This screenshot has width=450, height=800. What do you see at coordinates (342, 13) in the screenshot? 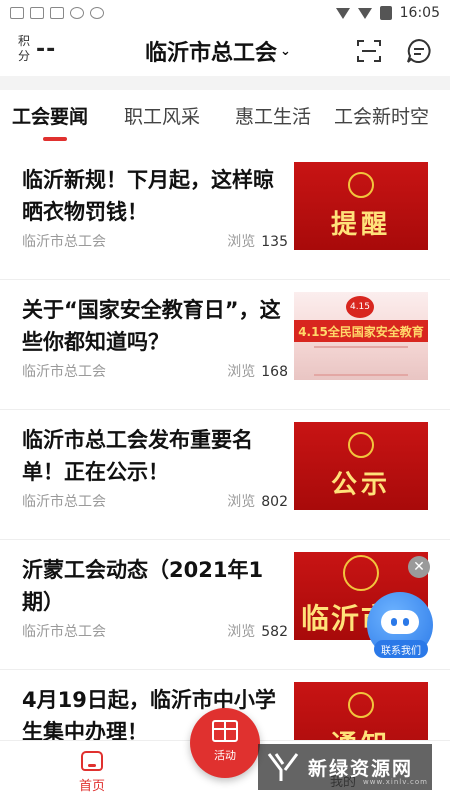
I see `wifi-icon` at bounding box center [342, 13].